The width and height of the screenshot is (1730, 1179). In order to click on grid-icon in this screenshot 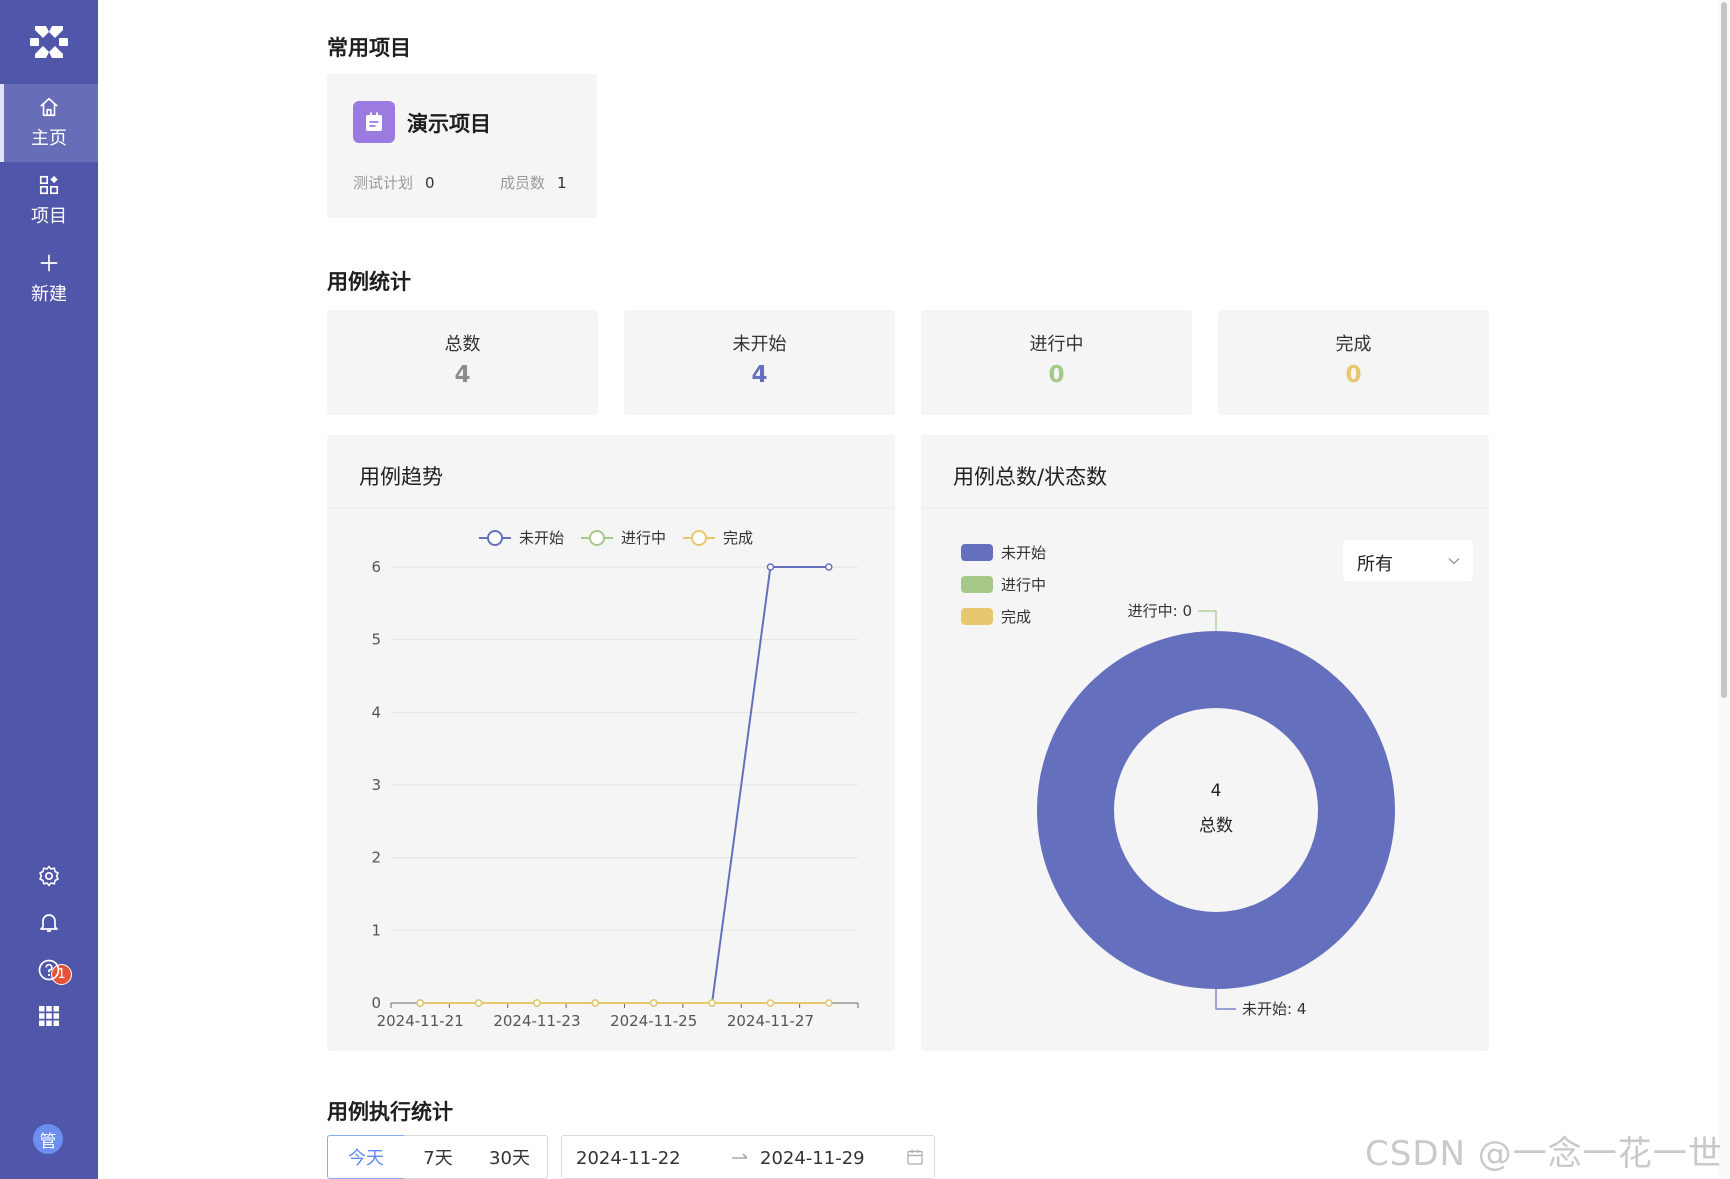, I will do `click(49, 1016)`.